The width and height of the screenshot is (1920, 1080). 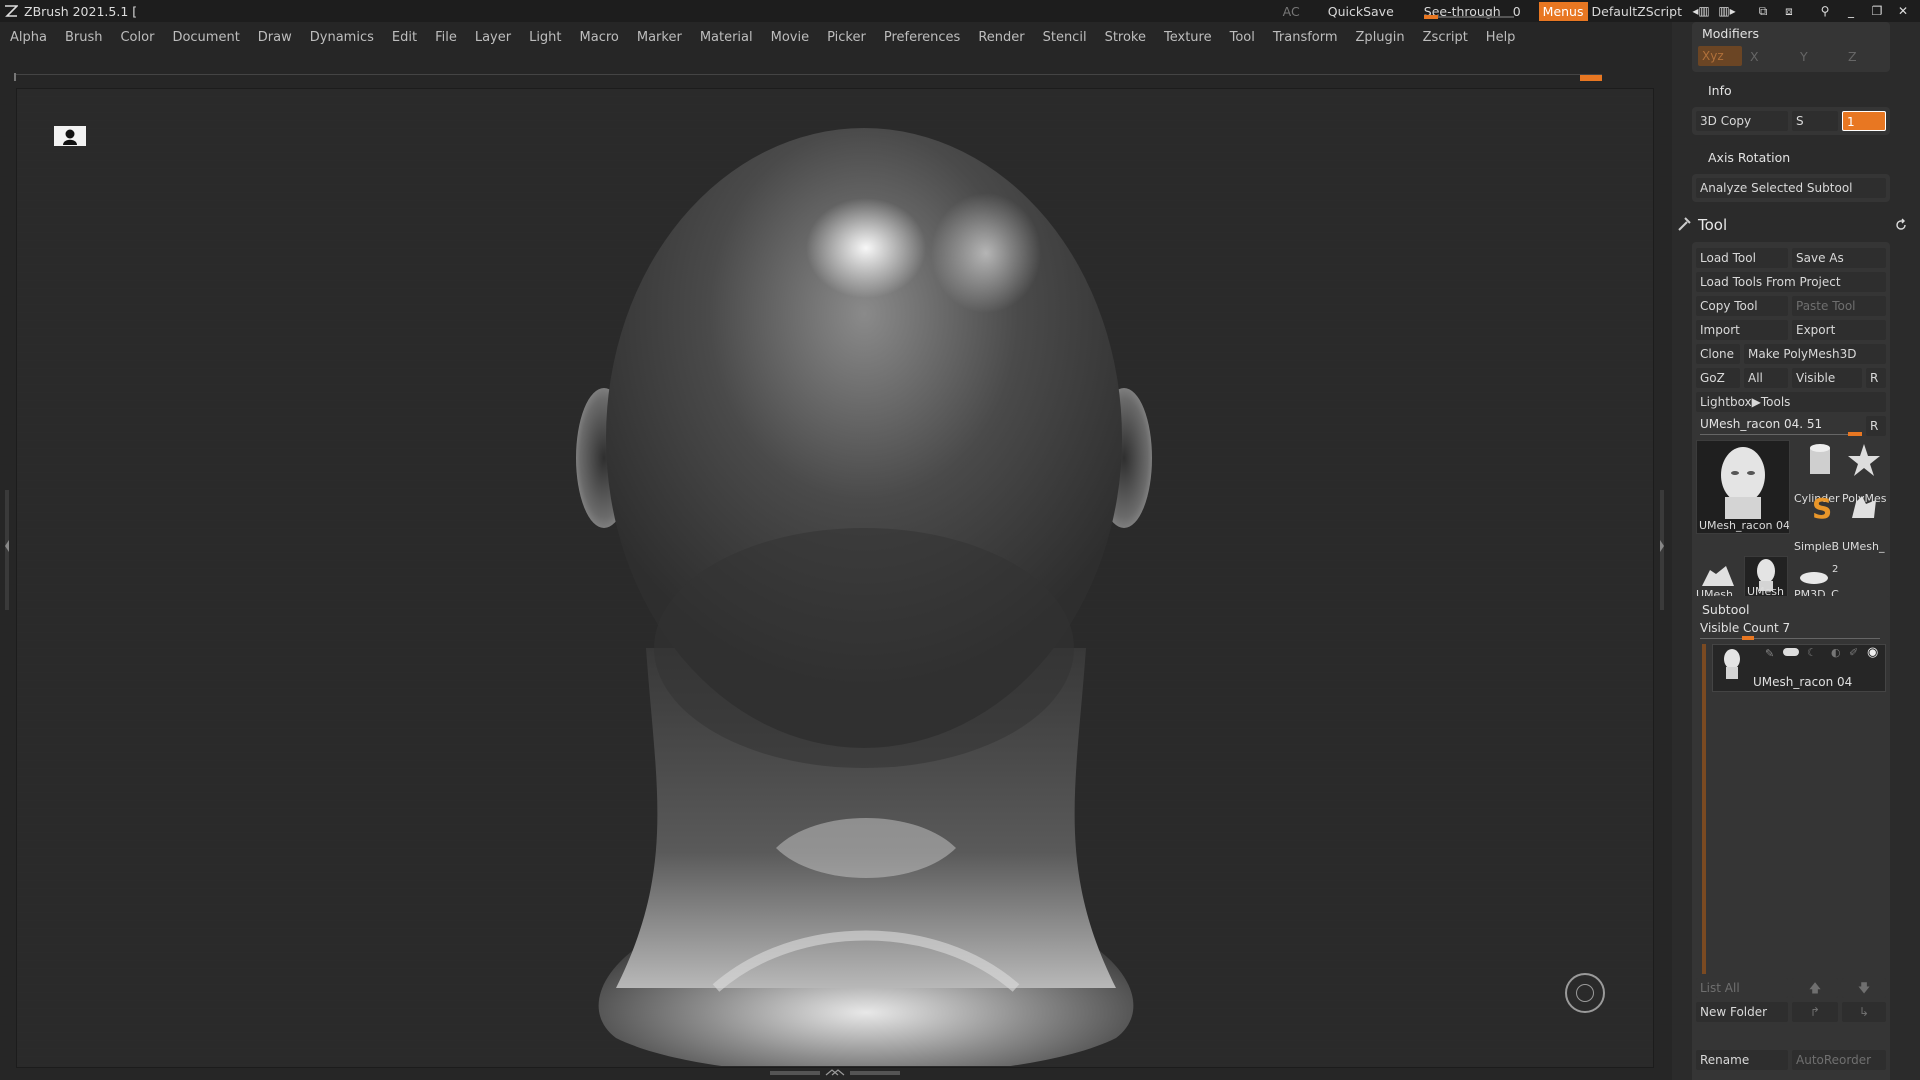 What do you see at coordinates (1864, 1012) in the screenshot?
I see `folder-move-down-icon: ↳` at bounding box center [1864, 1012].